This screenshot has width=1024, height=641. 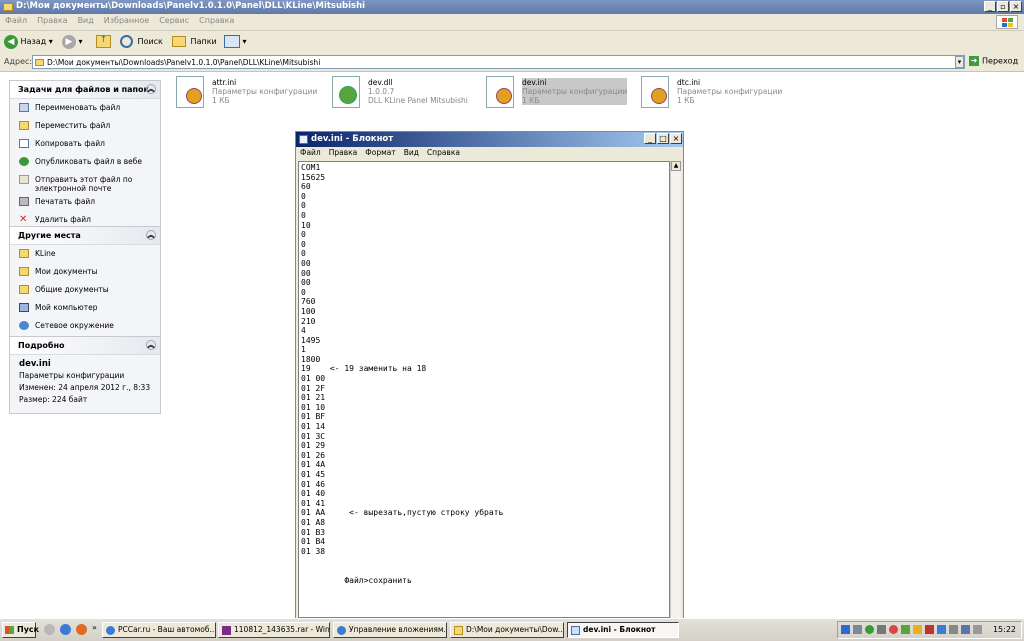 What do you see at coordinates (24, 307) in the screenshot?
I see `computer-icon` at bounding box center [24, 307].